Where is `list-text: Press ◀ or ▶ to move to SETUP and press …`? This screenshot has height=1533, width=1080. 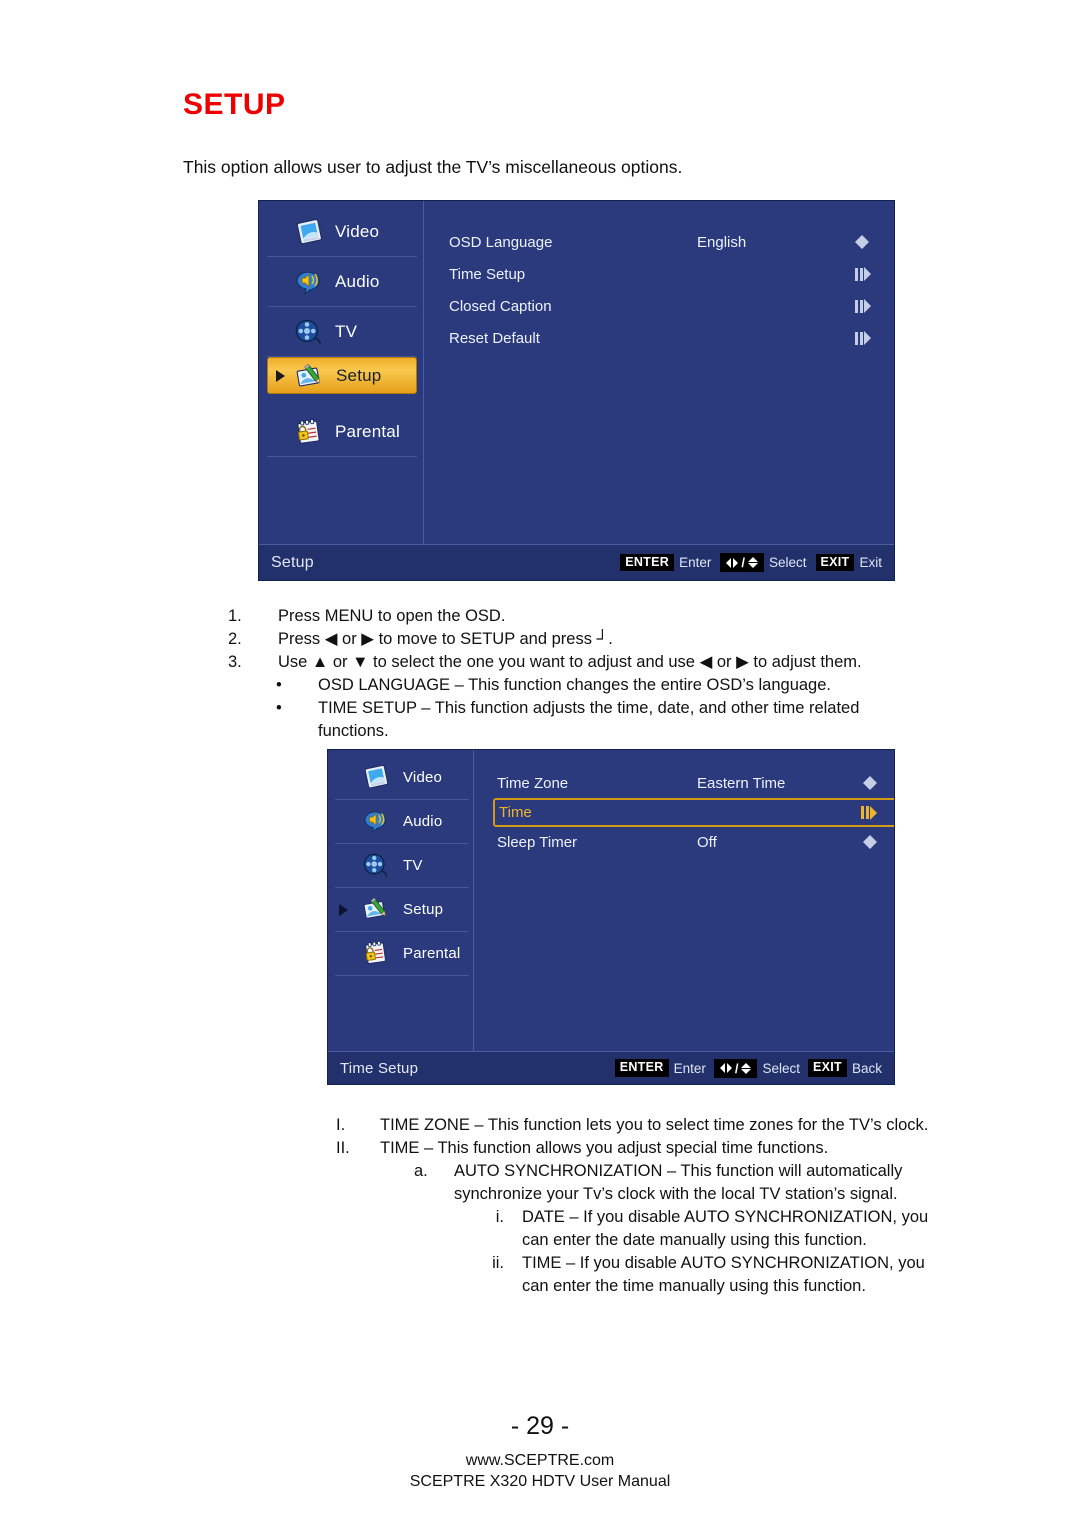
list-text: Press ◀ or ▶ to move to SETUP and press … is located at coordinates (445, 639).